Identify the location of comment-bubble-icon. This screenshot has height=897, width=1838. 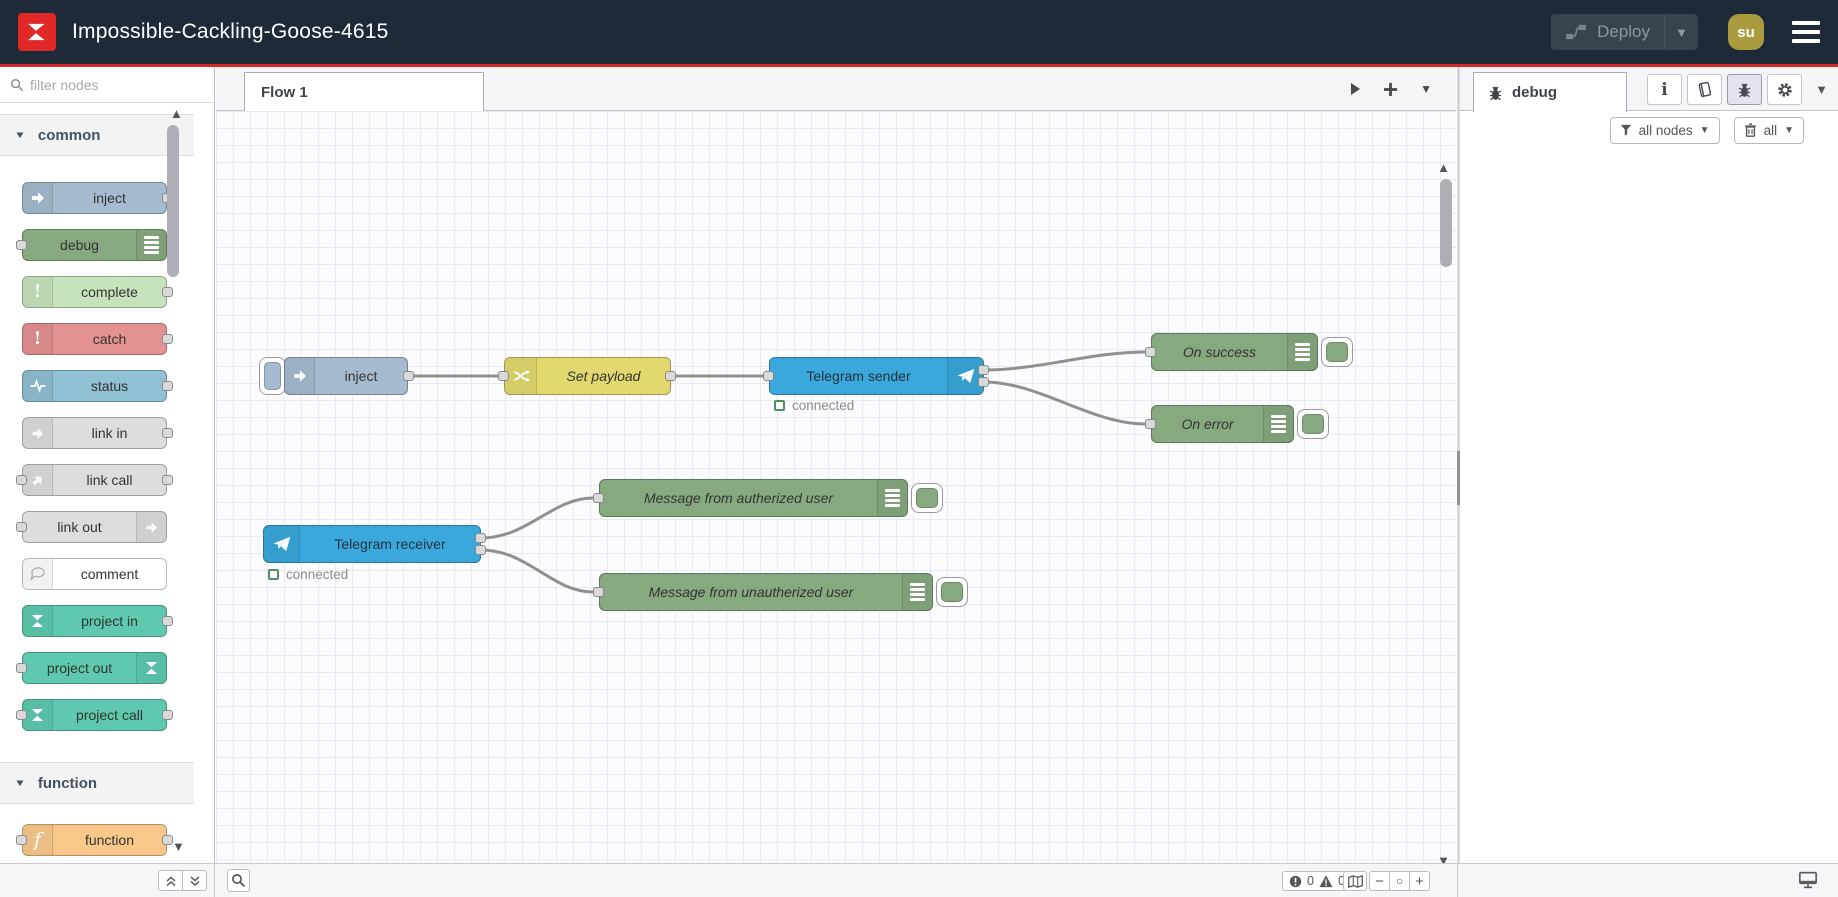
(38, 574).